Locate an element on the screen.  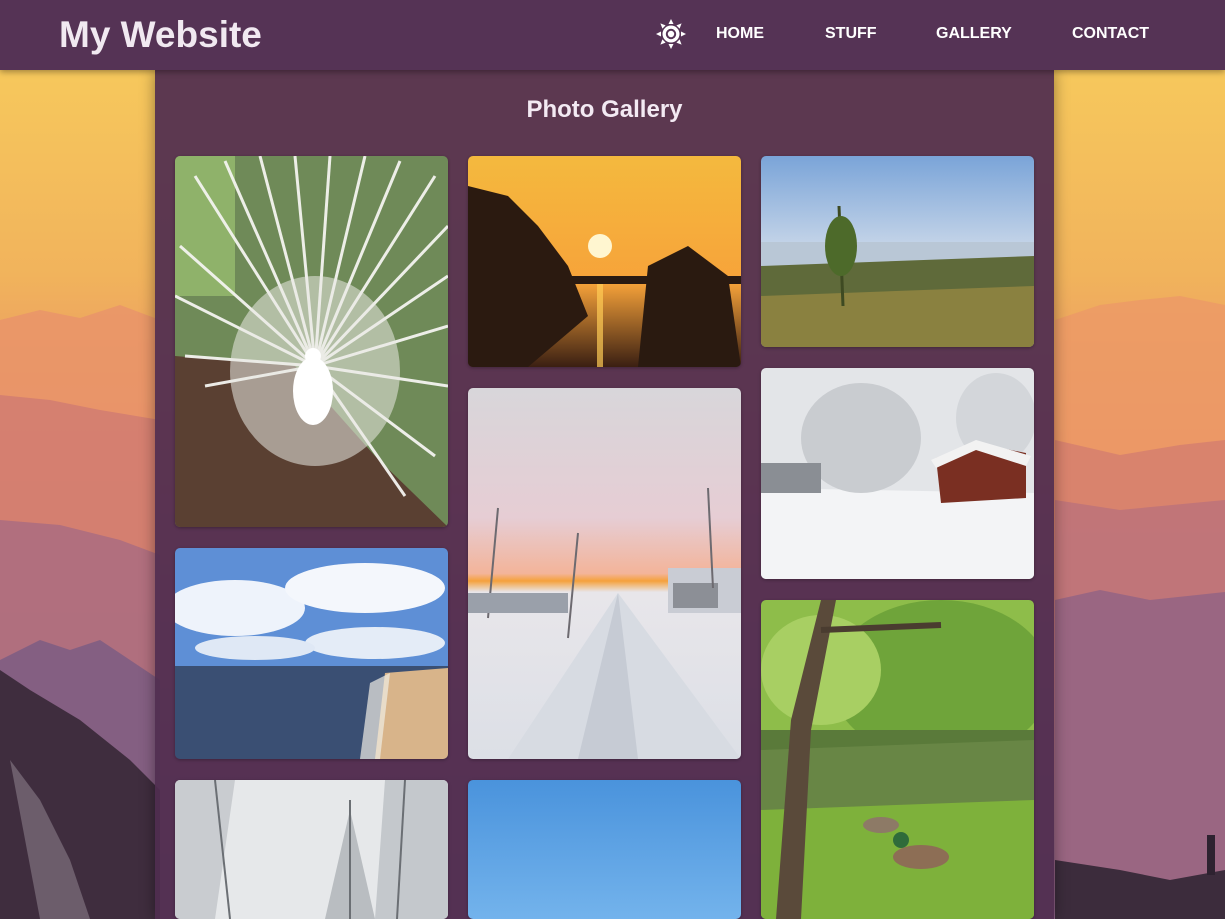
nav-home: HOME is located at coordinates (740, 34).